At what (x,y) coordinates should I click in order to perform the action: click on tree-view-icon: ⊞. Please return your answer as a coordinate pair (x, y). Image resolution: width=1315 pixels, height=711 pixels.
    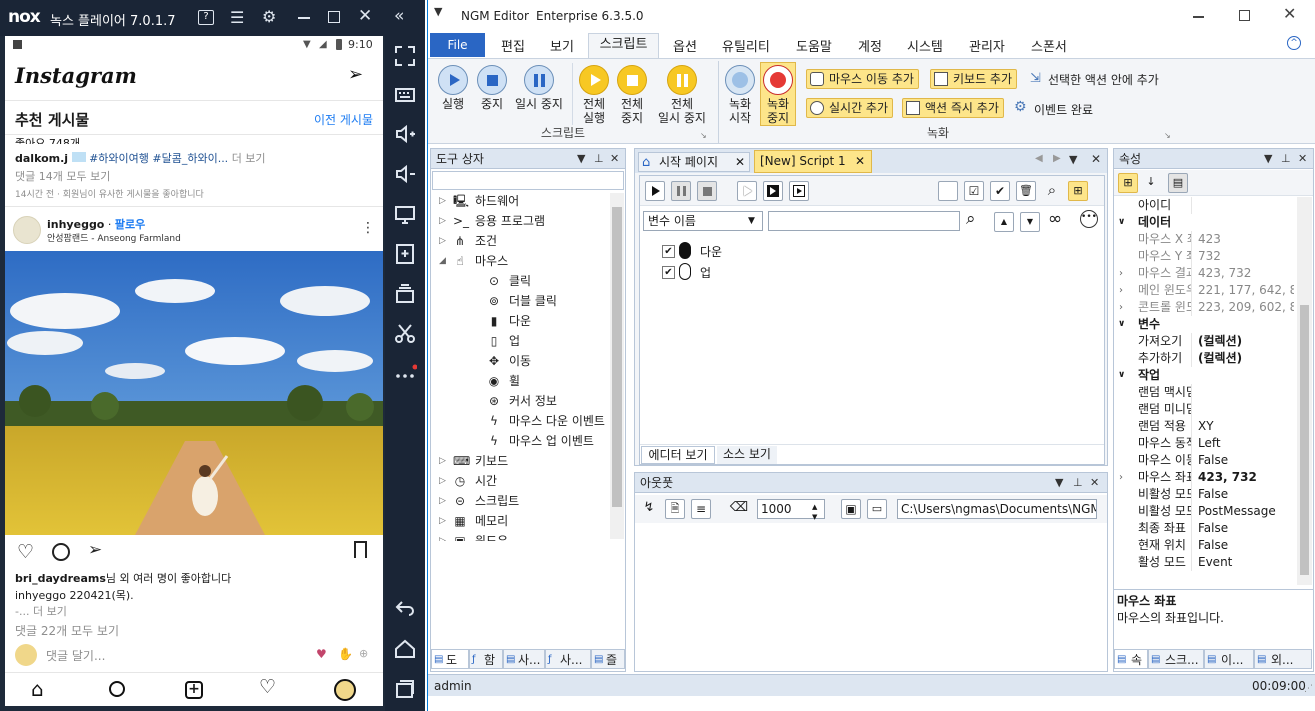
    Looking at the image, I should click on (1078, 191).